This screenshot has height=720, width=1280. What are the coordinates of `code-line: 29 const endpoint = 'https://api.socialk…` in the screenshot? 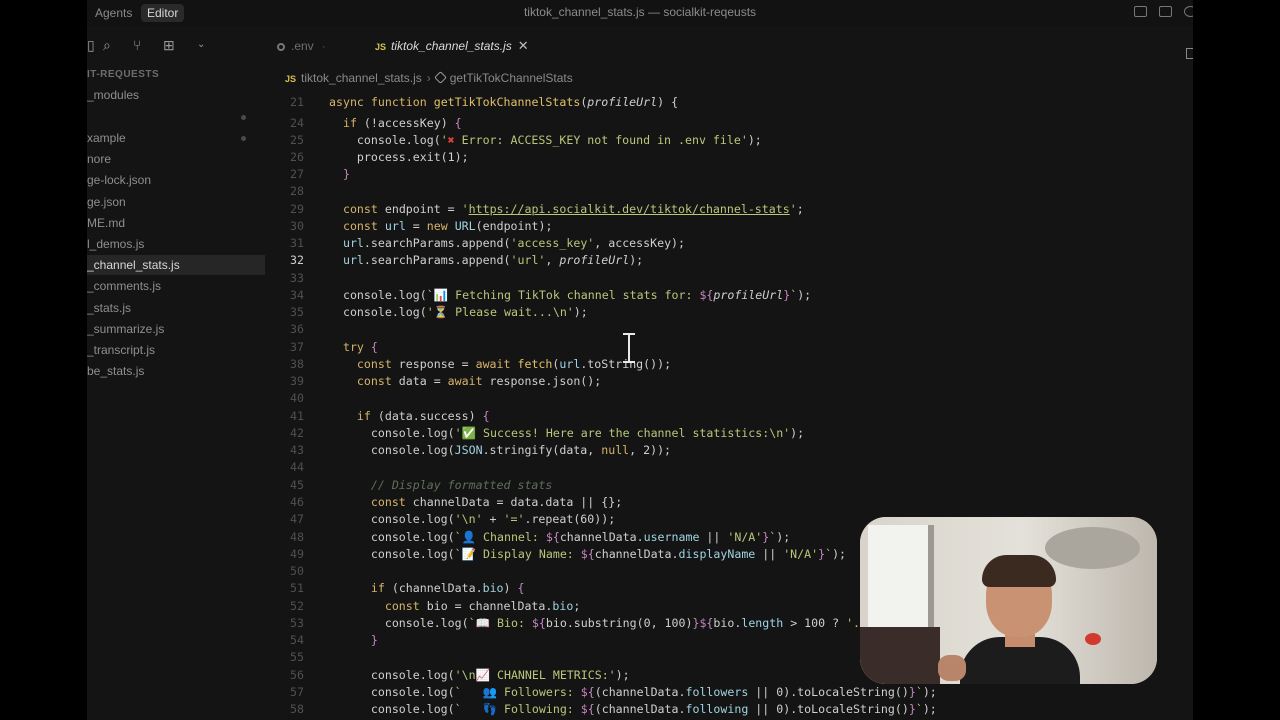 It's located at (729, 209).